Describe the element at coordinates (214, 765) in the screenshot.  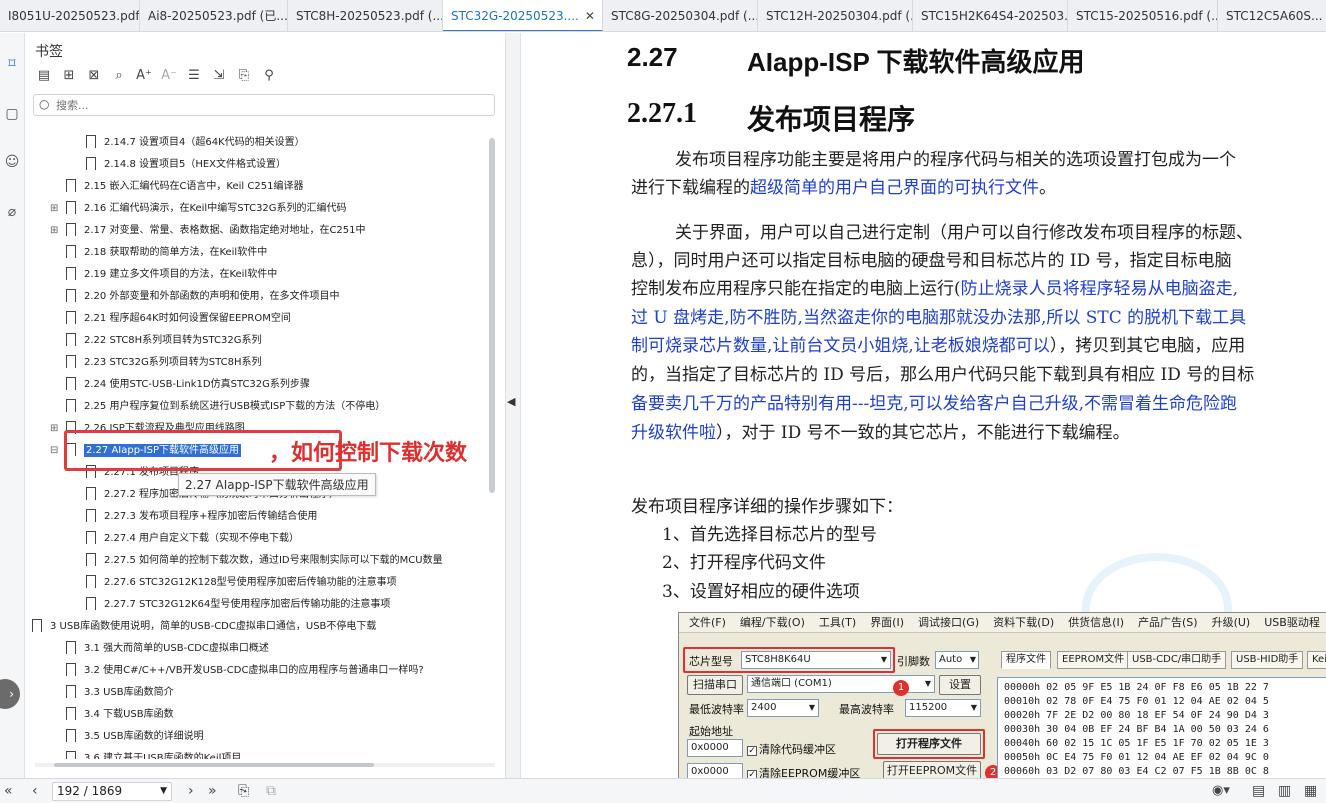
I see `scroll-thumb` at that location.